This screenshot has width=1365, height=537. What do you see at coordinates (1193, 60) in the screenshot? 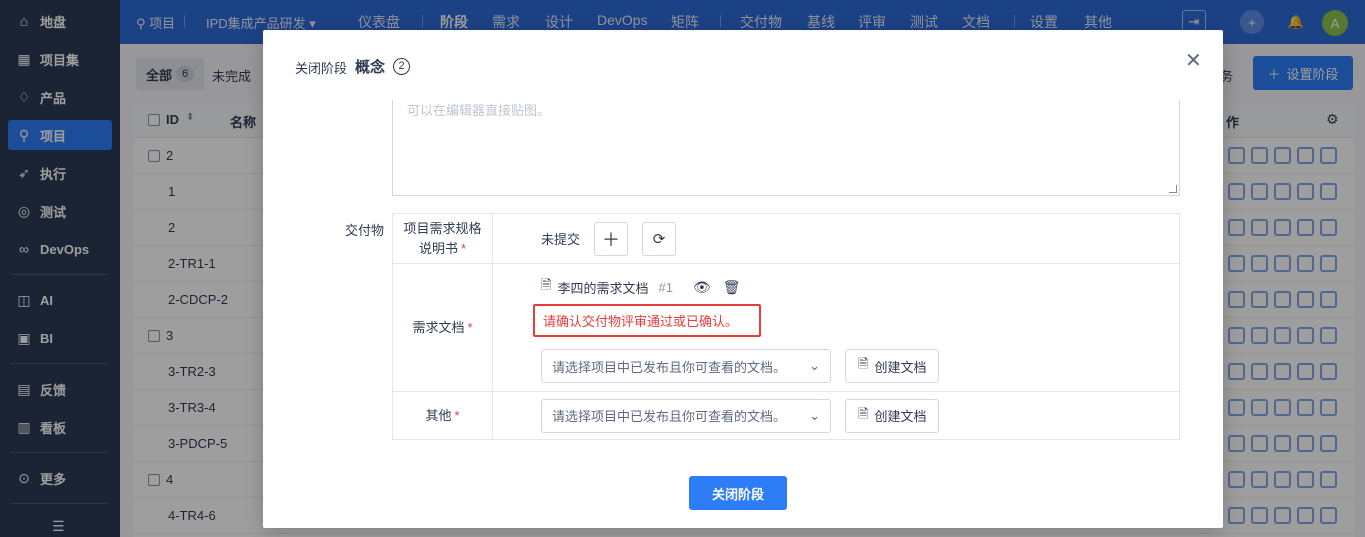
I see `close-icon: ✕` at bounding box center [1193, 60].